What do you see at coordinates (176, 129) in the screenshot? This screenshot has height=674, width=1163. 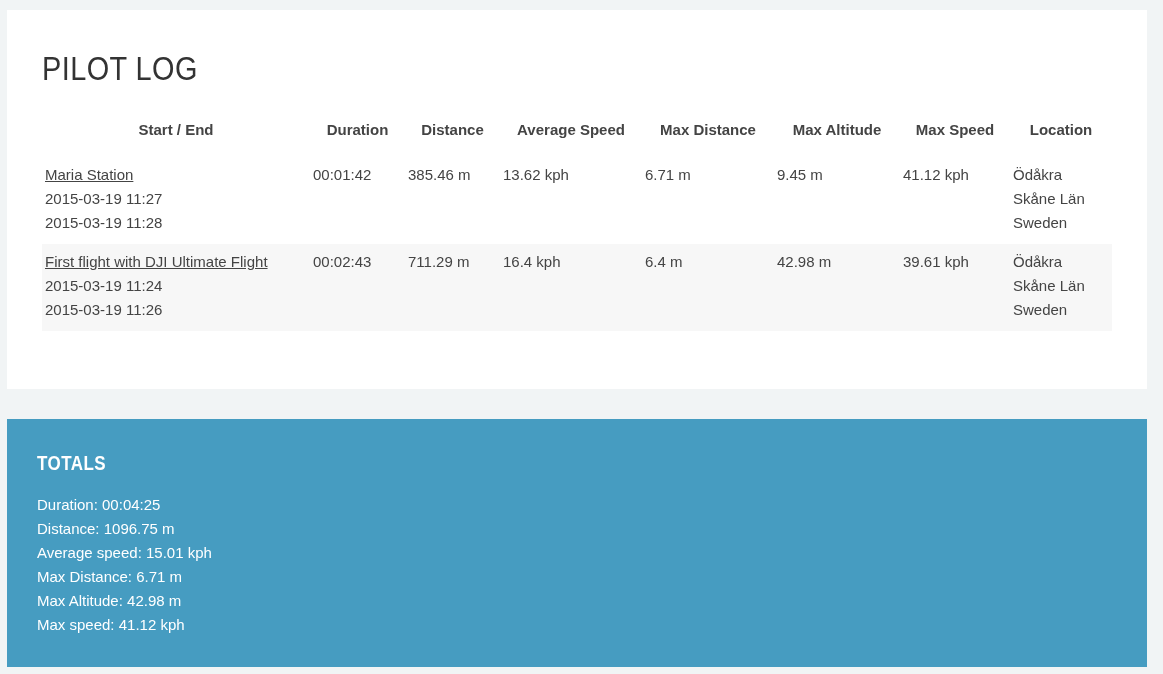 I see `column-header: Start / End` at bounding box center [176, 129].